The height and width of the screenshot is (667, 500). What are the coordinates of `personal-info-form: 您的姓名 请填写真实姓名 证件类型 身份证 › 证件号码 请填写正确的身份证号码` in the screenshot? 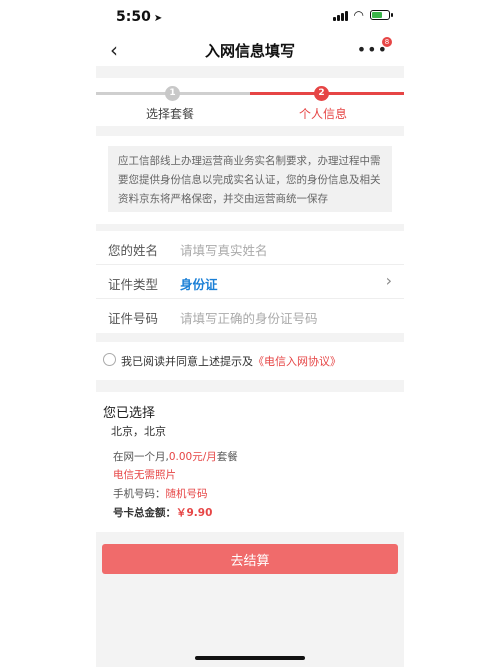 It's located at (250, 282).